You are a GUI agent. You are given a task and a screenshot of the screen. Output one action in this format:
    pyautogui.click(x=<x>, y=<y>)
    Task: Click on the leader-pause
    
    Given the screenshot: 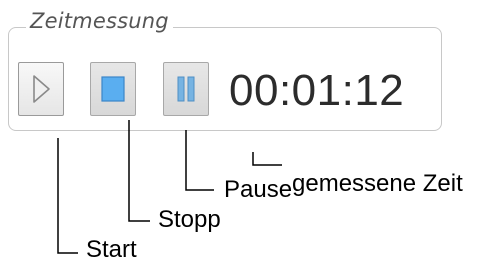 What is the action you would take?
    pyautogui.click(x=199, y=160)
    